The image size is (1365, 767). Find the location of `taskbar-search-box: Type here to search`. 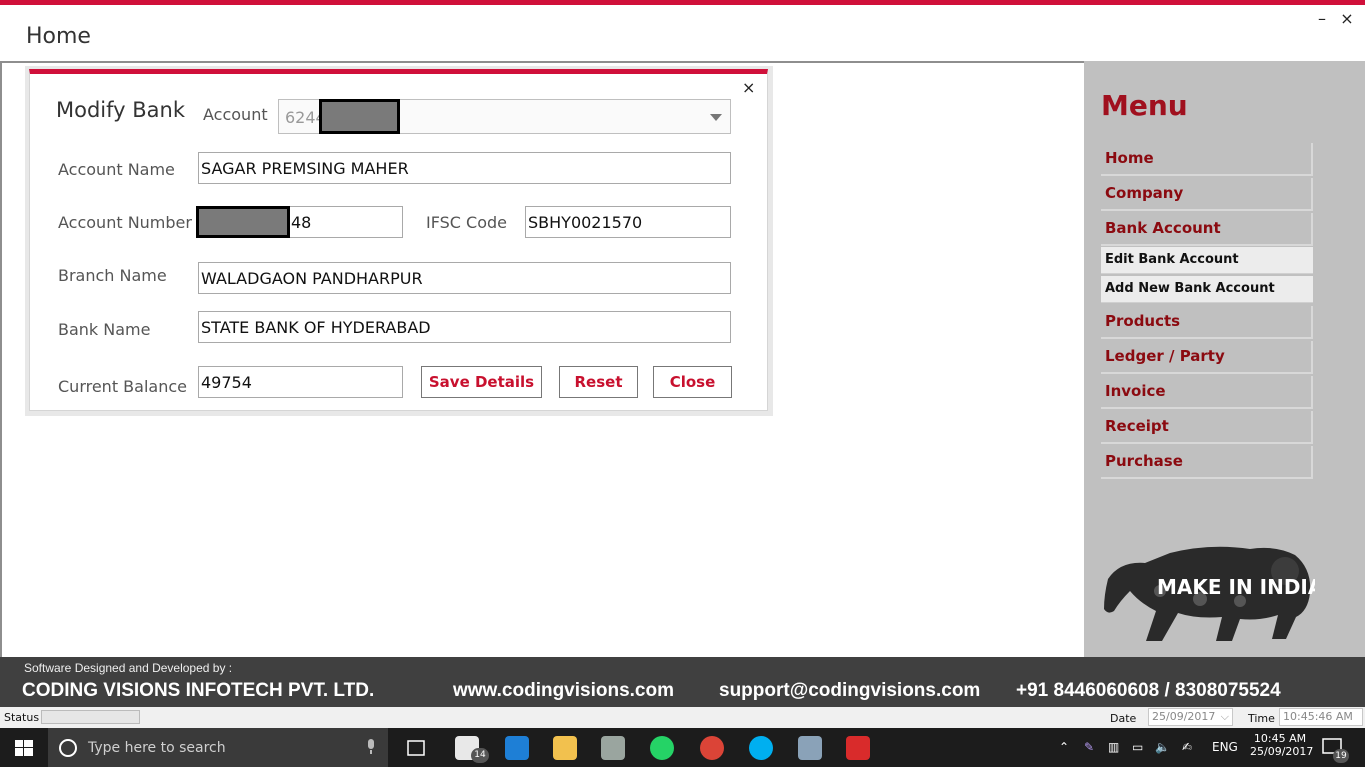

taskbar-search-box: Type here to search is located at coordinates (218, 747).